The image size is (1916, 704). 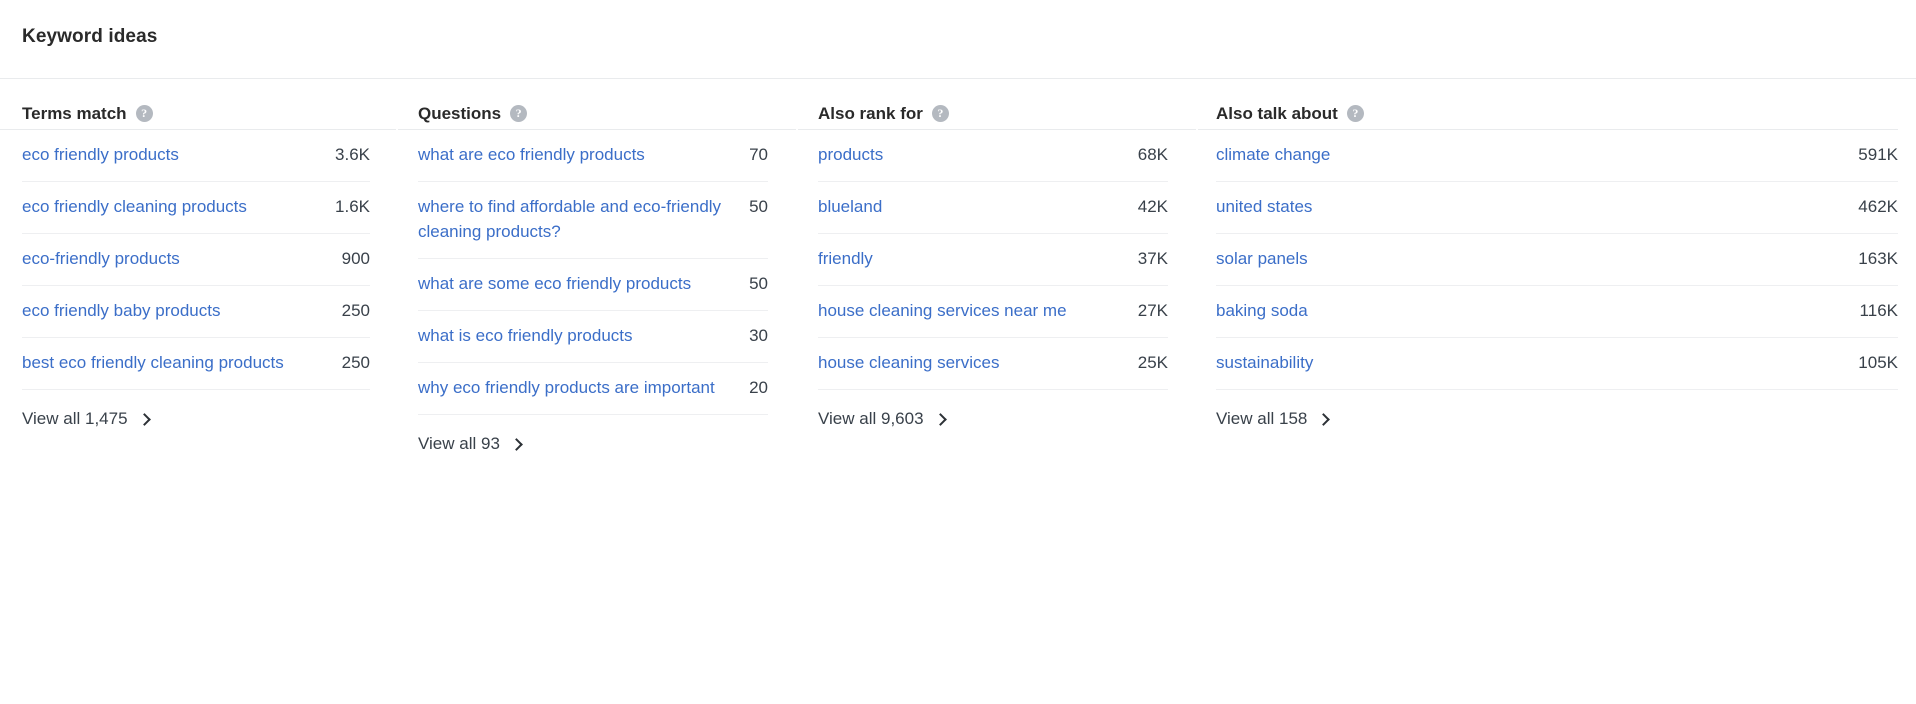 What do you see at coordinates (576, 336) in the screenshot?
I see `keyword-link: what is eco friendly products` at bounding box center [576, 336].